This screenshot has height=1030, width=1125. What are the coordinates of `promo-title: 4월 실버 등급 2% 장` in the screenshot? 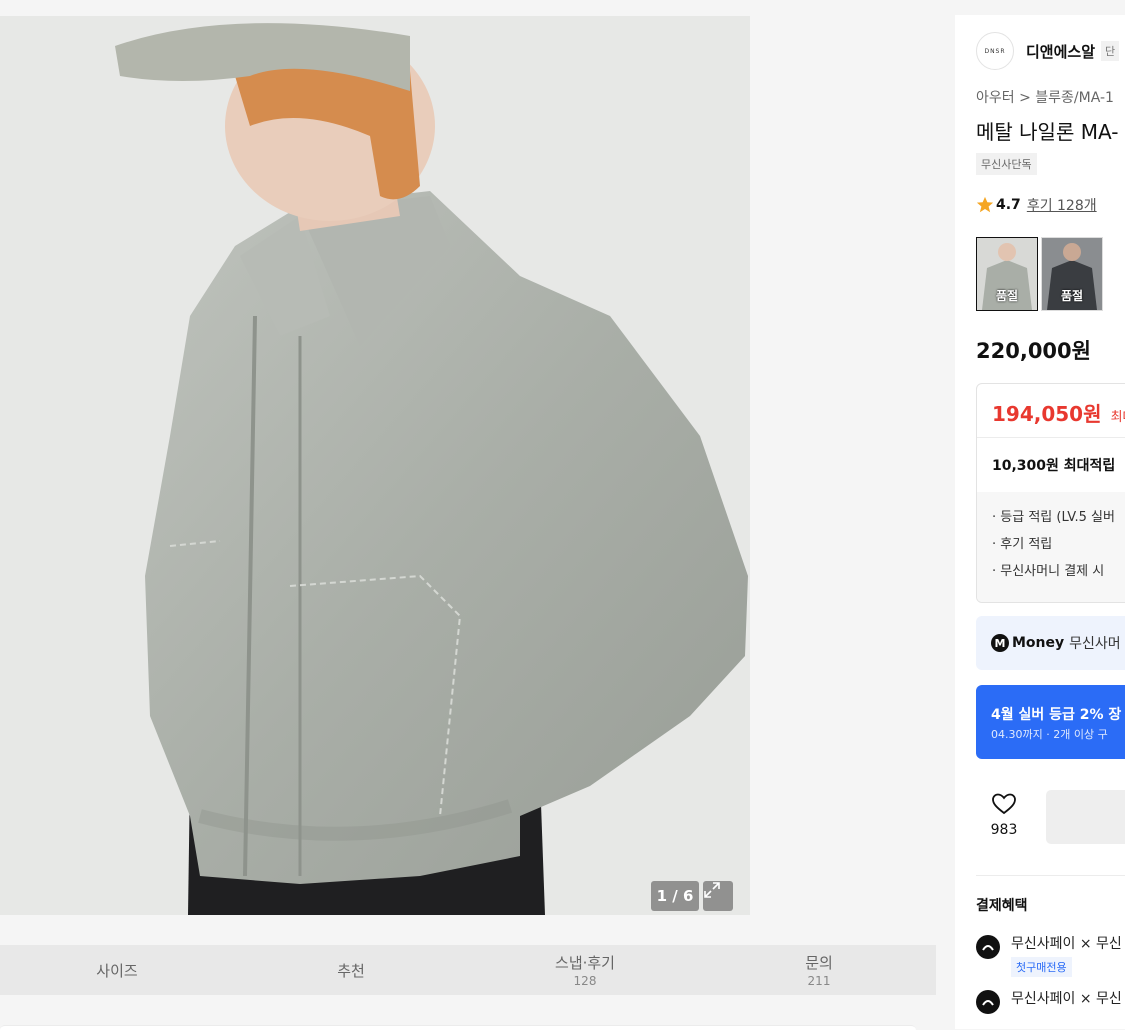 It's located at (1056, 715).